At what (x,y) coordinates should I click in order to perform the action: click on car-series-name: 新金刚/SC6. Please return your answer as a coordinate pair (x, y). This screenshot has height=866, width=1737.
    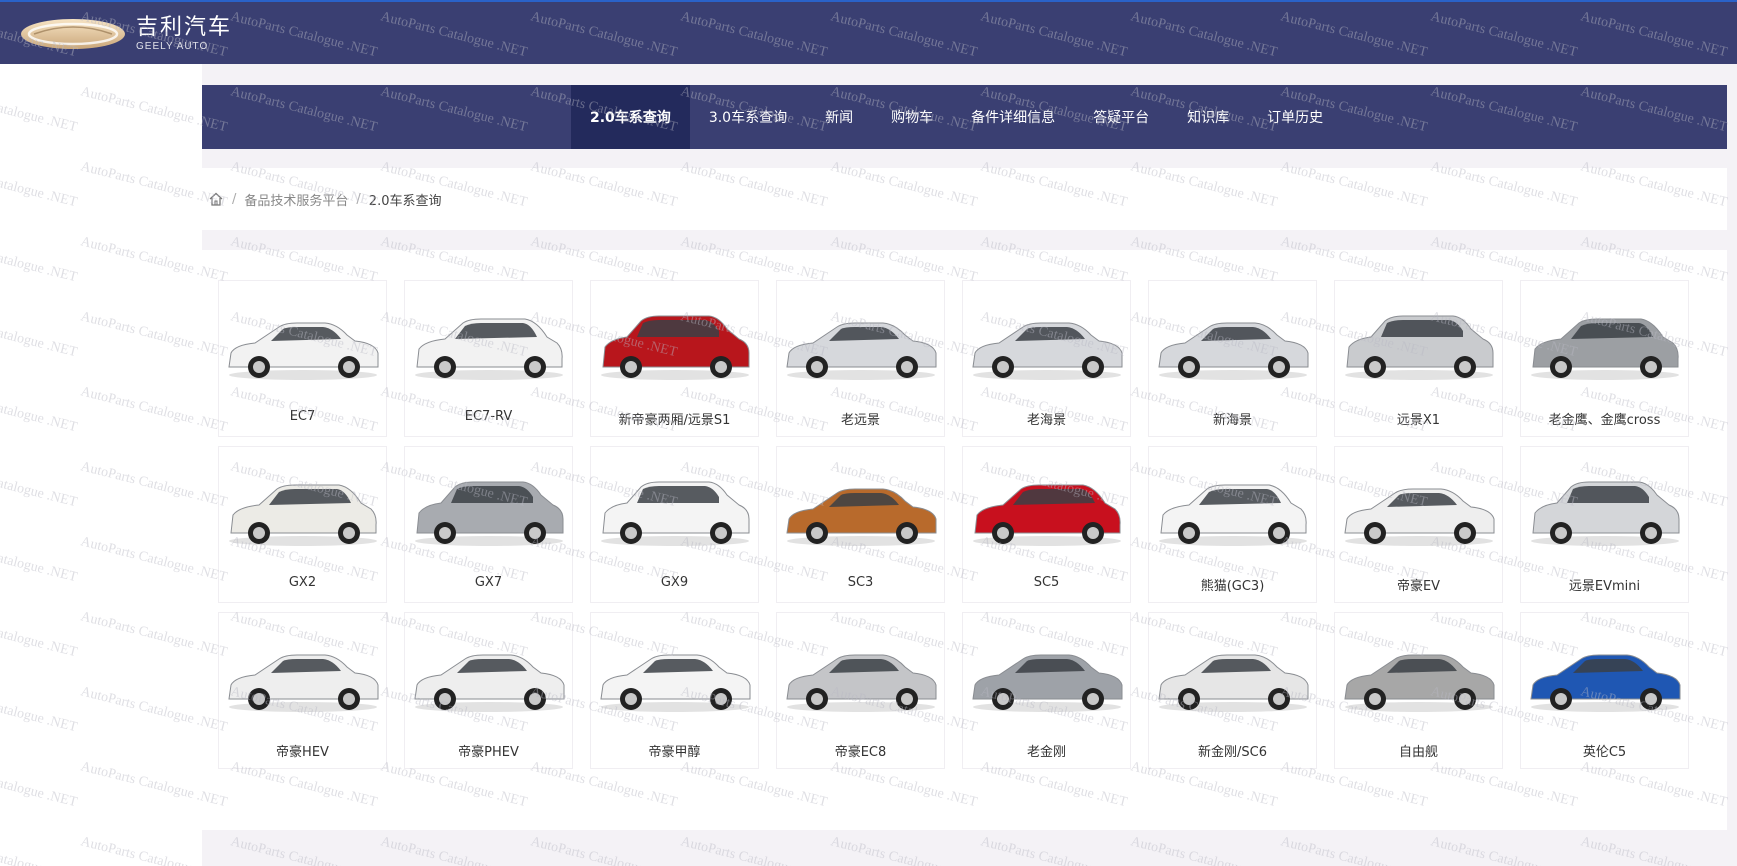
    Looking at the image, I should click on (1232, 752).